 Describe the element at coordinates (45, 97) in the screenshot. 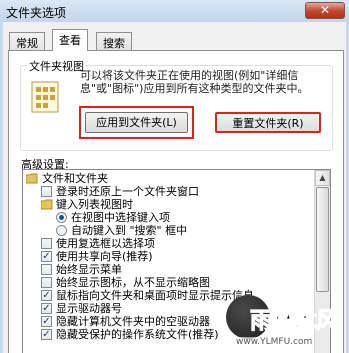

I see `folder-view-icon` at that location.